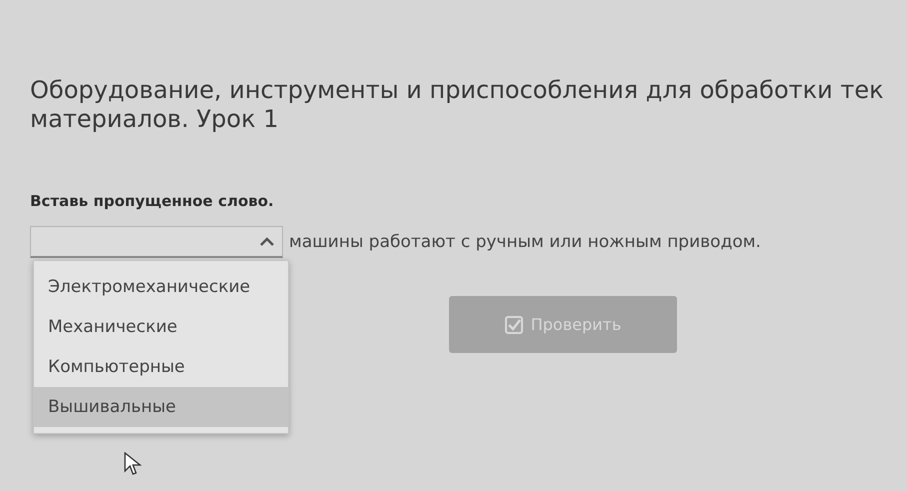 This screenshot has width=907, height=491. I want to click on dropdown-option: Компьютерные, so click(161, 367).